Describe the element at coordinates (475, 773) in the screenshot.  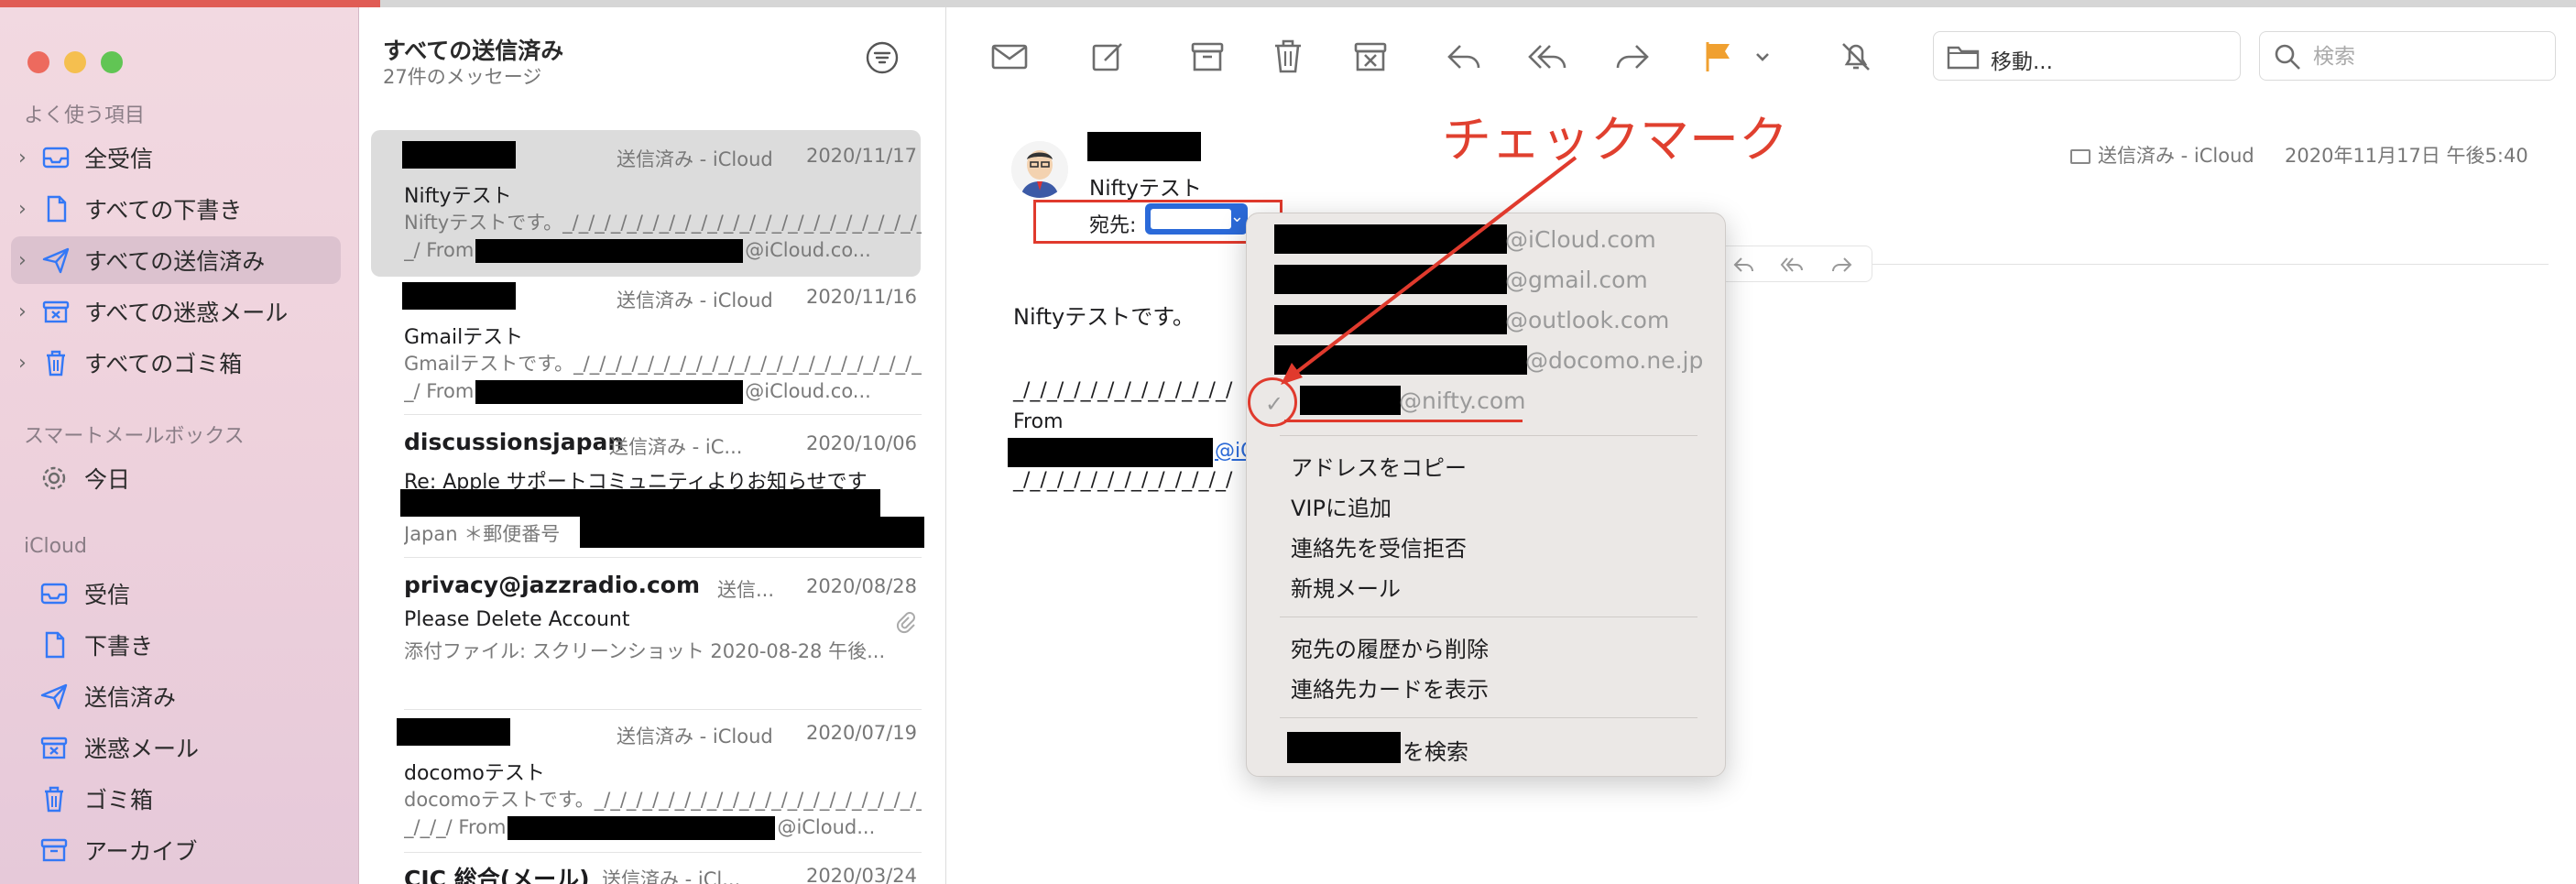
I see `message-subject: docomoテスト` at that location.